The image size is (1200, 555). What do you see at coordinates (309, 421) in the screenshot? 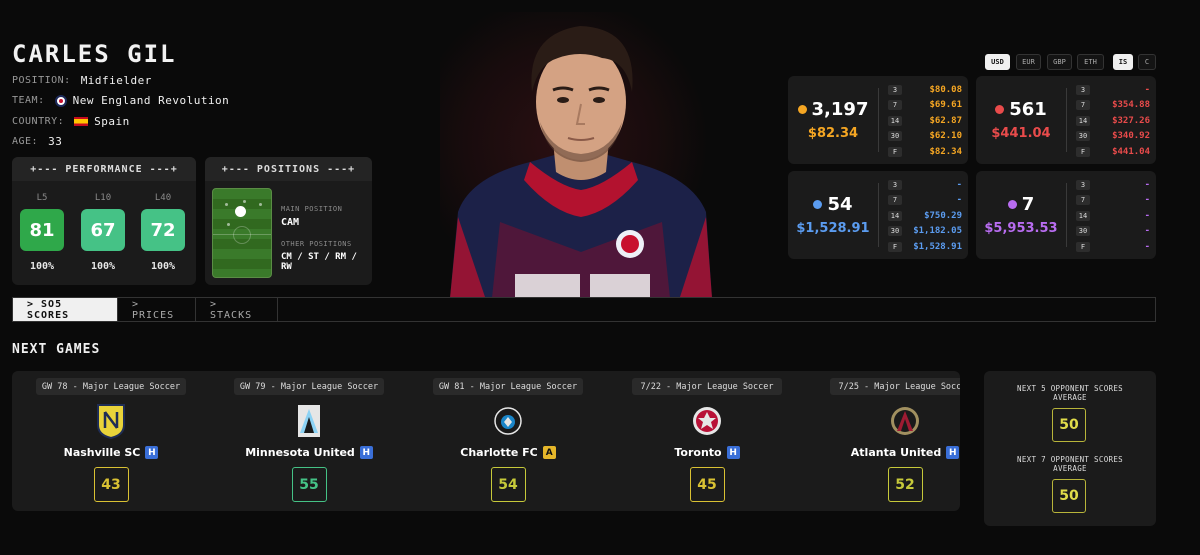
I see `minnesota-united-logo-icon` at bounding box center [309, 421].